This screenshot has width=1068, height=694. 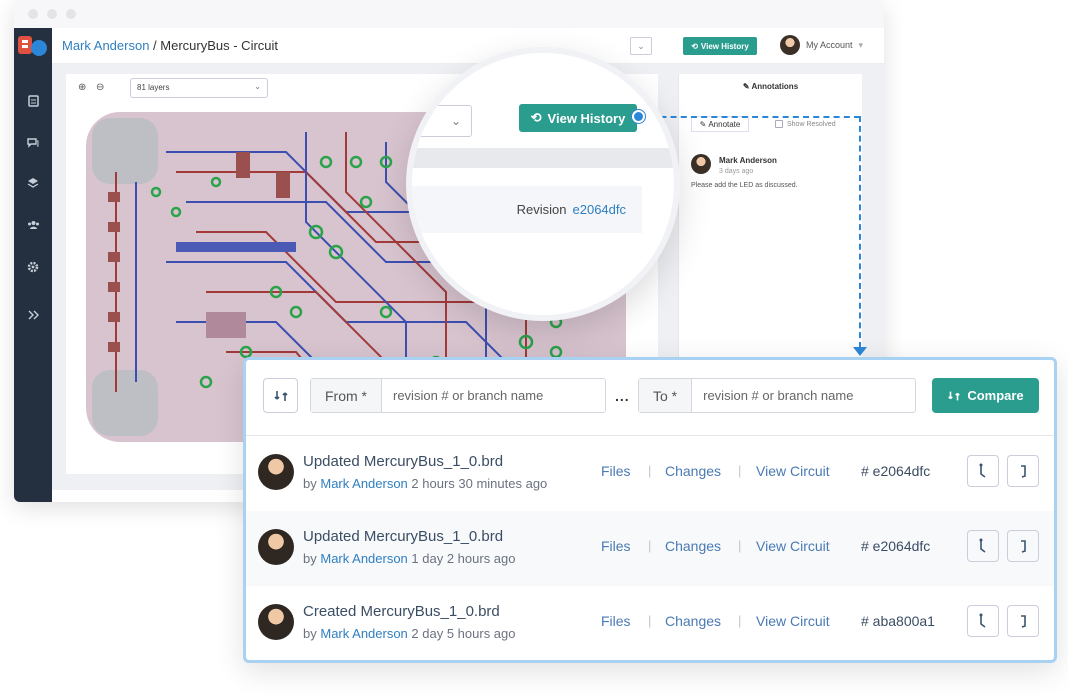 I want to click on magnified-view-history-button: ⟲ View History, so click(x=578, y=118).